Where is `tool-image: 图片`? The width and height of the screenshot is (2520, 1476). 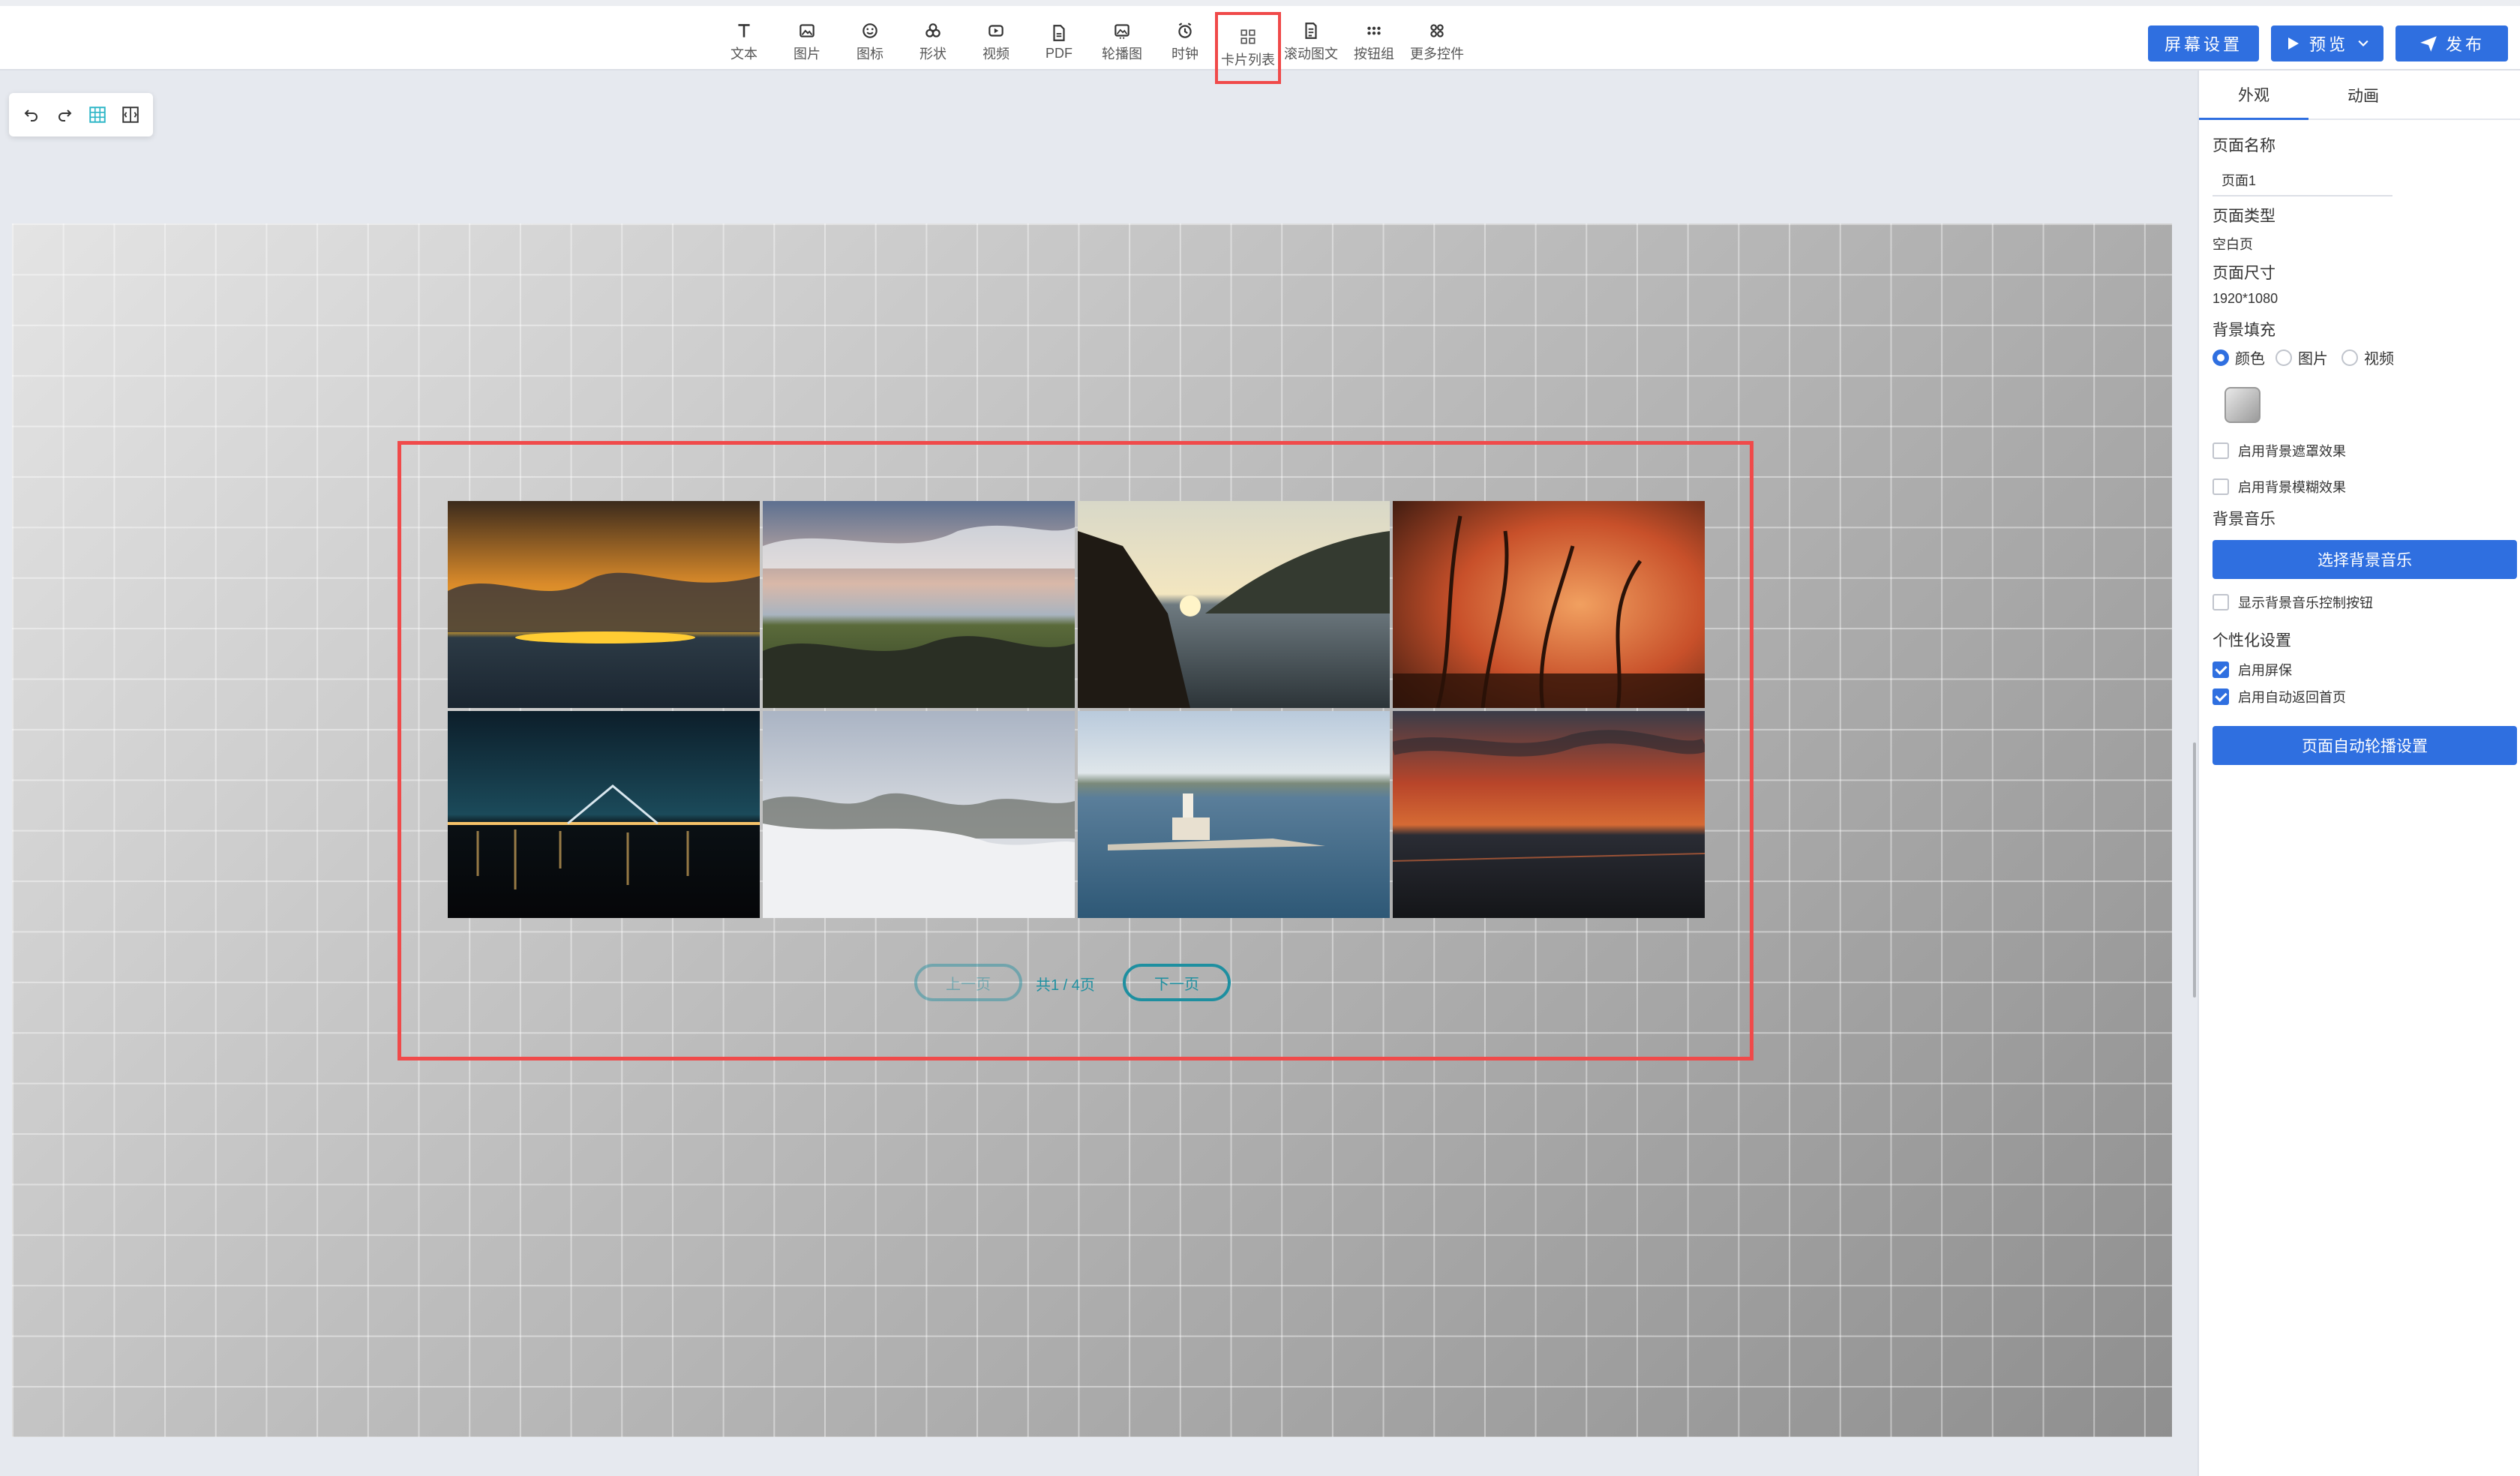
tool-image: 图片 is located at coordinates (807, 42).